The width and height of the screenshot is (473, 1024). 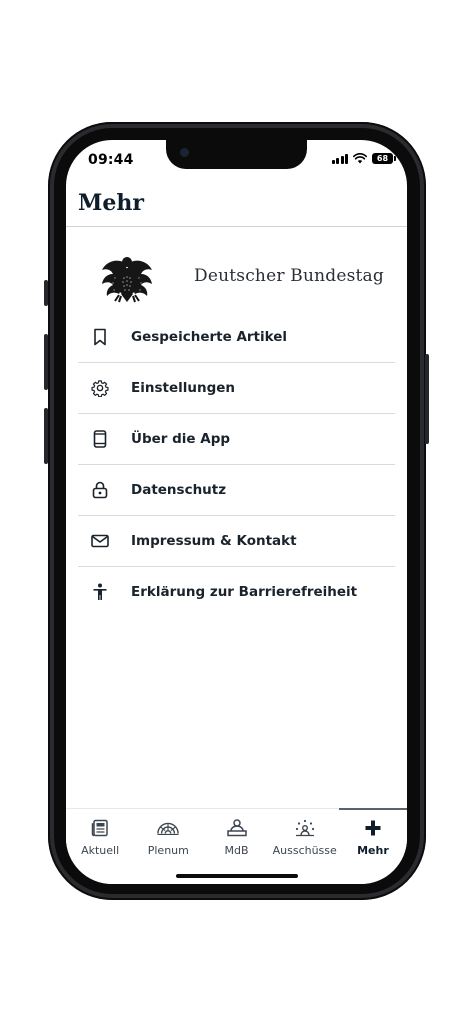 I want to click on phone-device-icon, so click(x=100, y=439).